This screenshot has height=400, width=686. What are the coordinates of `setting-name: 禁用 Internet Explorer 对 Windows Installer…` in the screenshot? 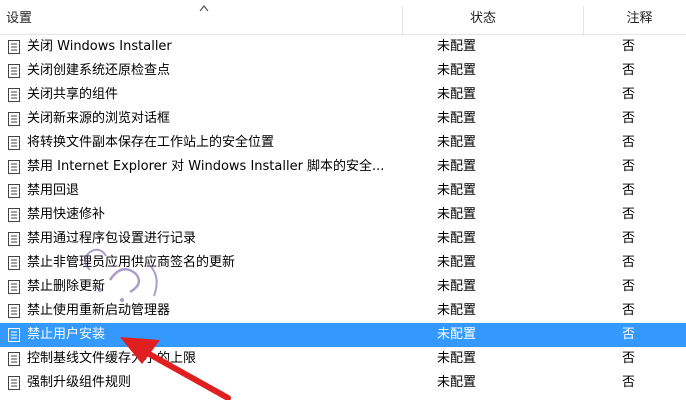 It's located at (206, 166).